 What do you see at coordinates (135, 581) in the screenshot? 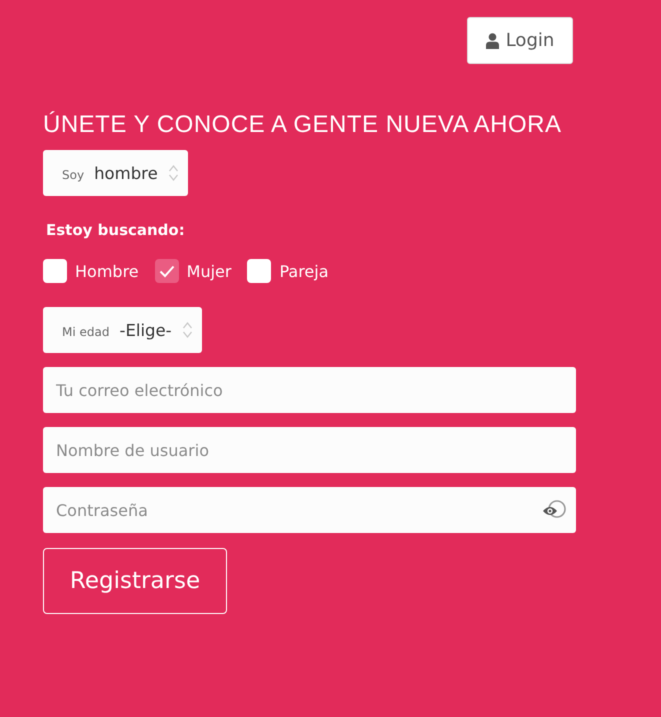
I see `register-button: Registrarse` at bounding box center [135, 581].